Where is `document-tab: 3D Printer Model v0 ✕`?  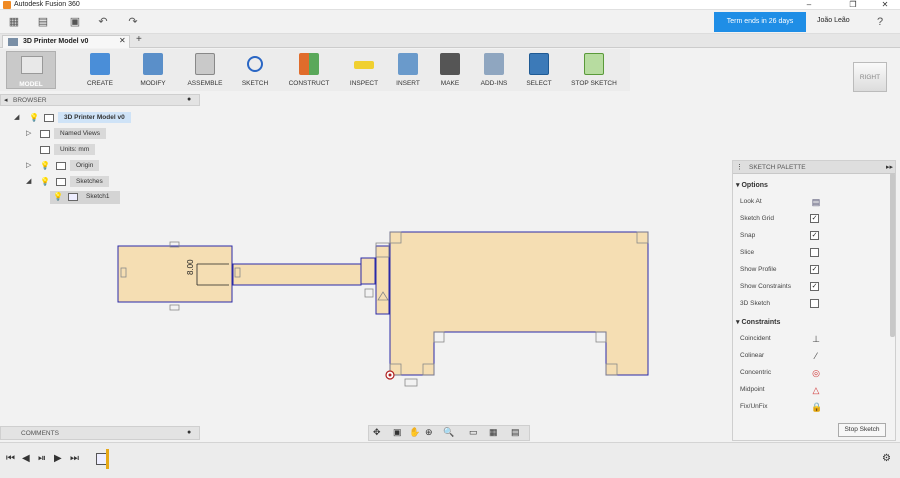
document-tab: 3D Printer Model v0 ✕ is located at coordinates (66, 41).